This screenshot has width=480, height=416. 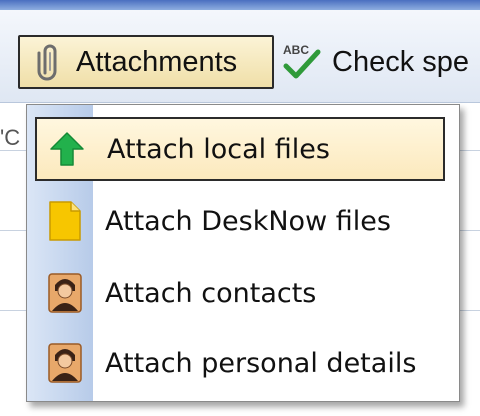 What do you see at coordinates (261, 363) in the screenshot?
I see `menu-item-label: Attach personal details` at bounding box center [261, 363].